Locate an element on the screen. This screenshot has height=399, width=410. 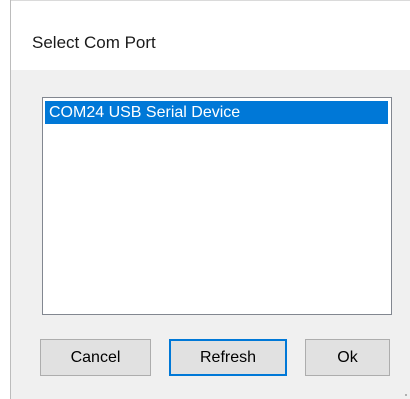
refresh-button-label: Refresh is located at coordinates (228, 357).